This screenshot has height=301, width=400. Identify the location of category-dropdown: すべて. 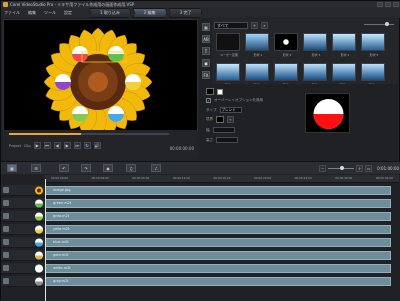
(231, 25).